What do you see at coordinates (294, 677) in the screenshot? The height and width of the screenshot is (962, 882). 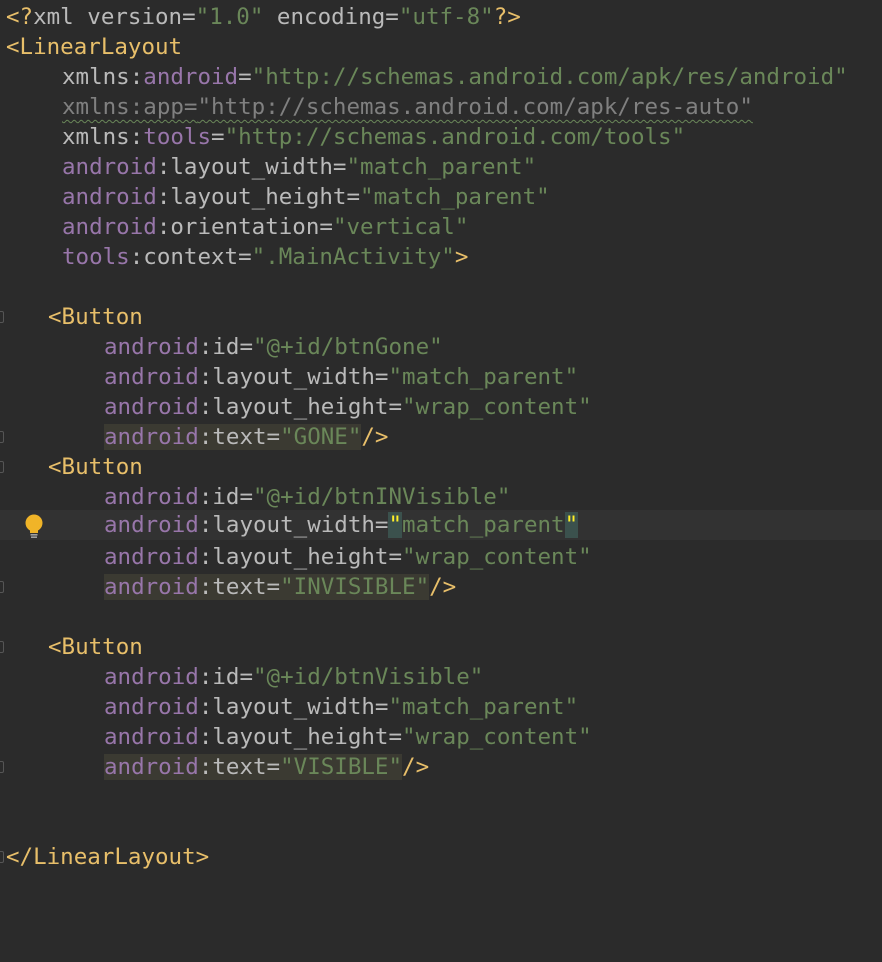 I see `code-text: android:id="@+id/btnVisible"` at bounding box center [294, 677].